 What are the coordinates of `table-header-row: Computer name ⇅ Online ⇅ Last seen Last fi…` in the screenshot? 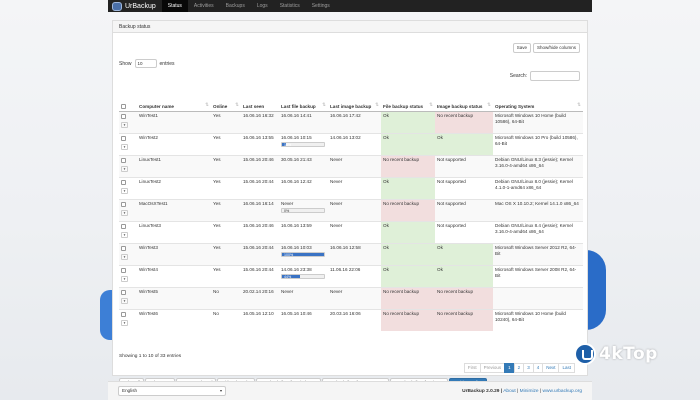 It's located at (351, 100).